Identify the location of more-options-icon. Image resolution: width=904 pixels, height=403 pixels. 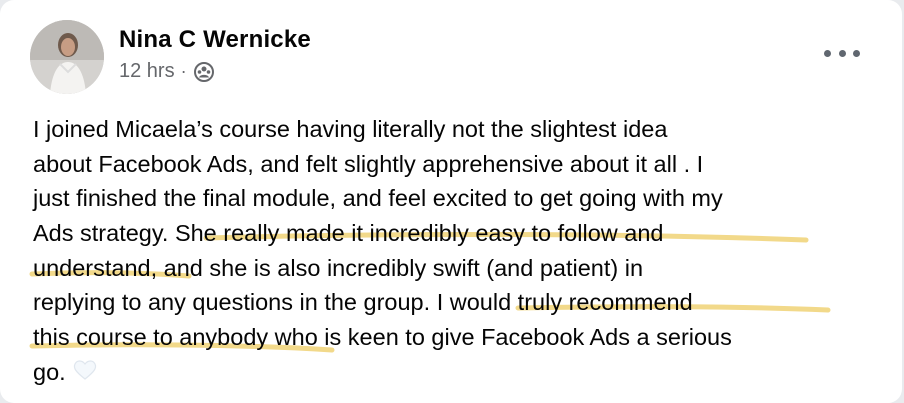
(842, 53).